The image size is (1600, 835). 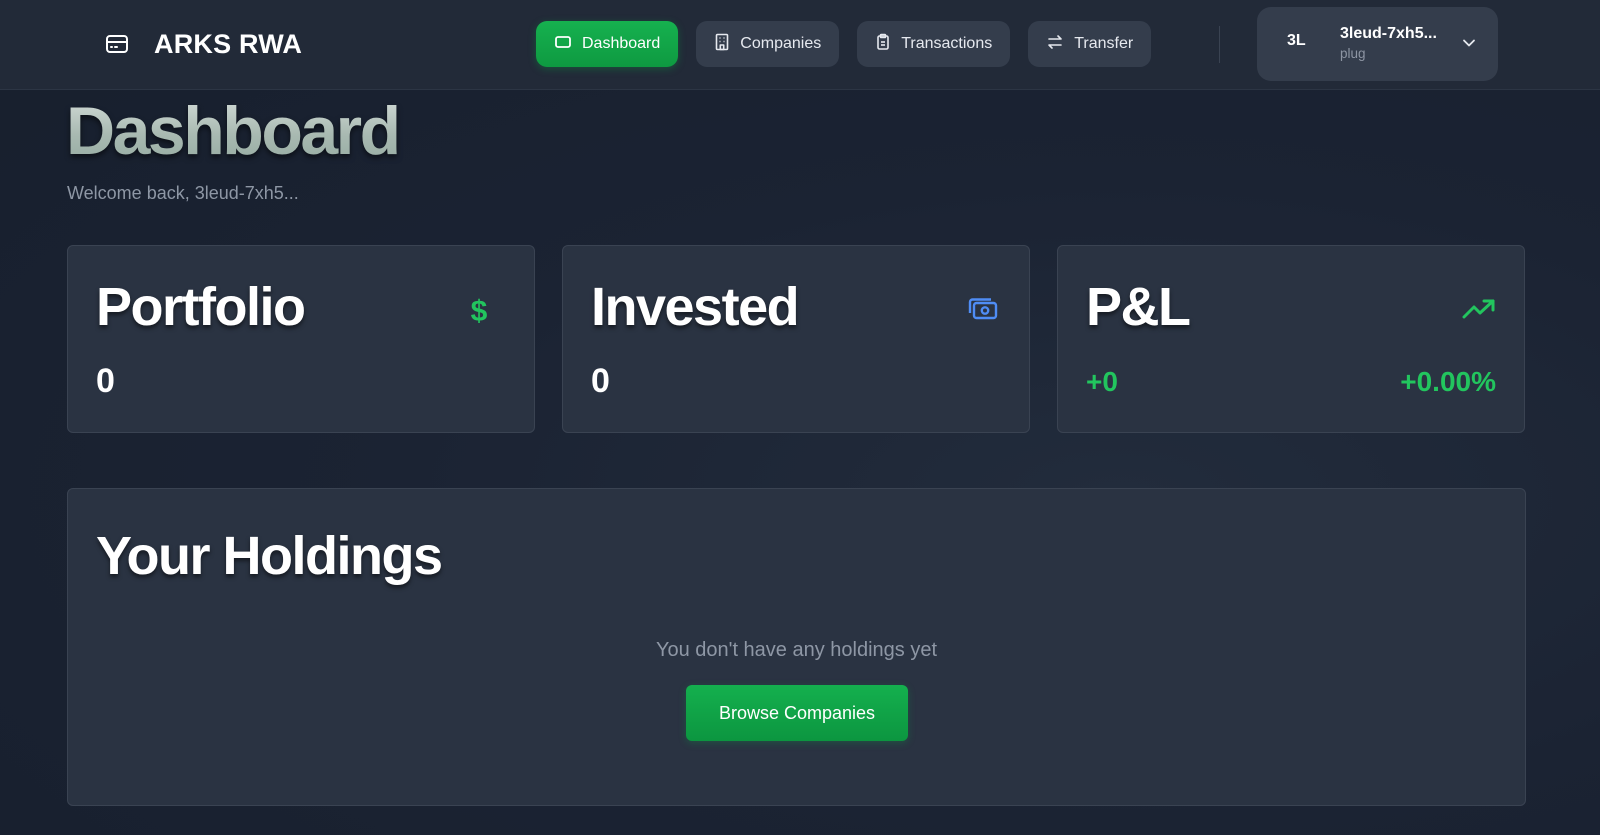 I want to click on nav-transactions-button: Transactions, so click(x=934, y=44).